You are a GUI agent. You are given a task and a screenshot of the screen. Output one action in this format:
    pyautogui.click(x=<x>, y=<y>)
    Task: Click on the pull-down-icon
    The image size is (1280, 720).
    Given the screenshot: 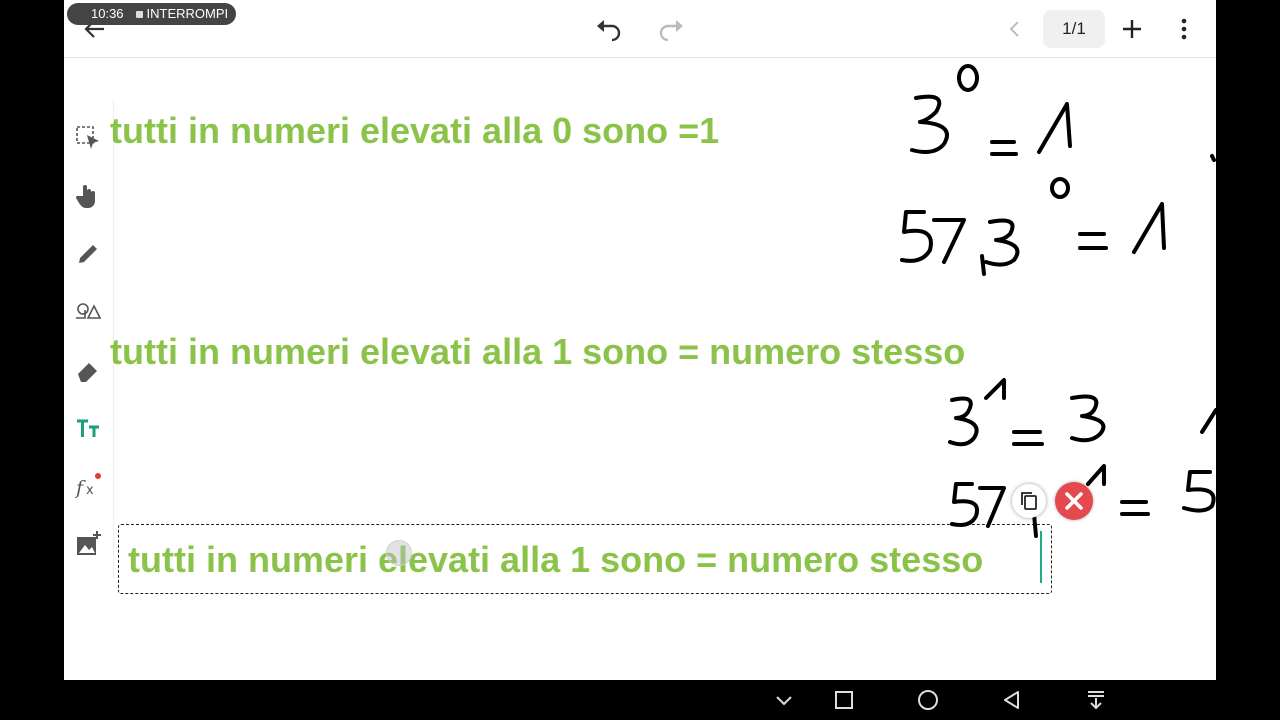 What is the action you would take?
    pyautogui.click(x=1096, y=700)
    